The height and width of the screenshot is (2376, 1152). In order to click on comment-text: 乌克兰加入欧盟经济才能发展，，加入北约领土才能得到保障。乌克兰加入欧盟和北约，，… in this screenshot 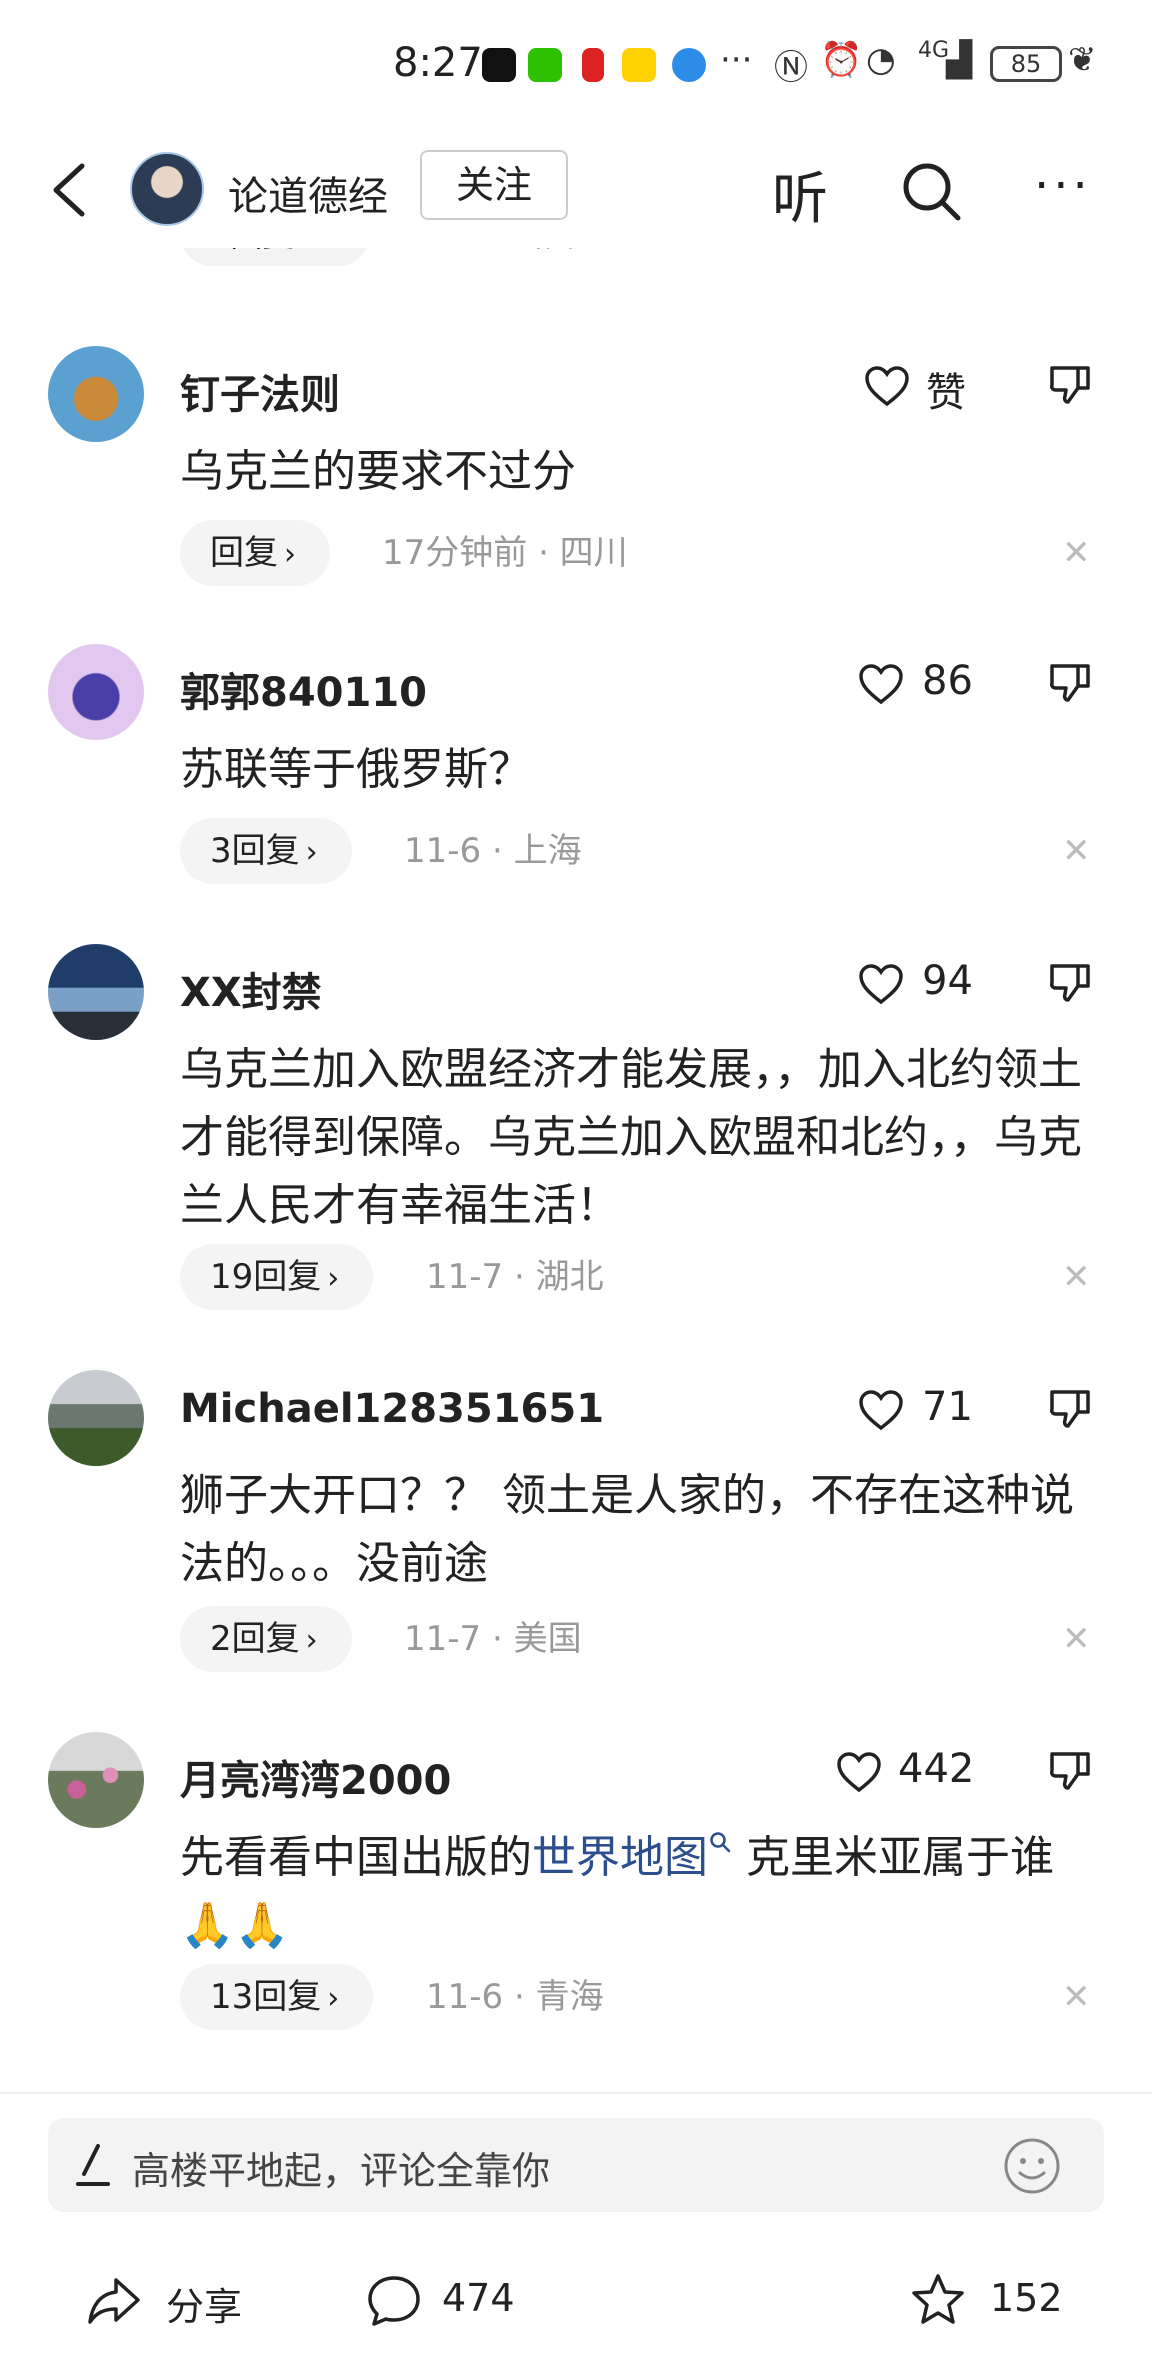, I will do `click(631, 1137)`.